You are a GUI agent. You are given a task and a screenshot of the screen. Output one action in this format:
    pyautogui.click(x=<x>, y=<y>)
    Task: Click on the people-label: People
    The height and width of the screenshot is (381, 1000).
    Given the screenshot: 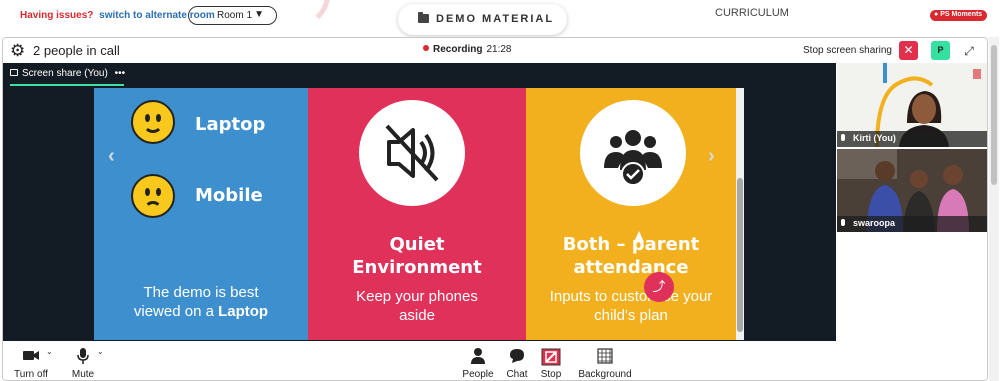 What is the action you would take?
    pyautogui.click(x=478, y=374)
    